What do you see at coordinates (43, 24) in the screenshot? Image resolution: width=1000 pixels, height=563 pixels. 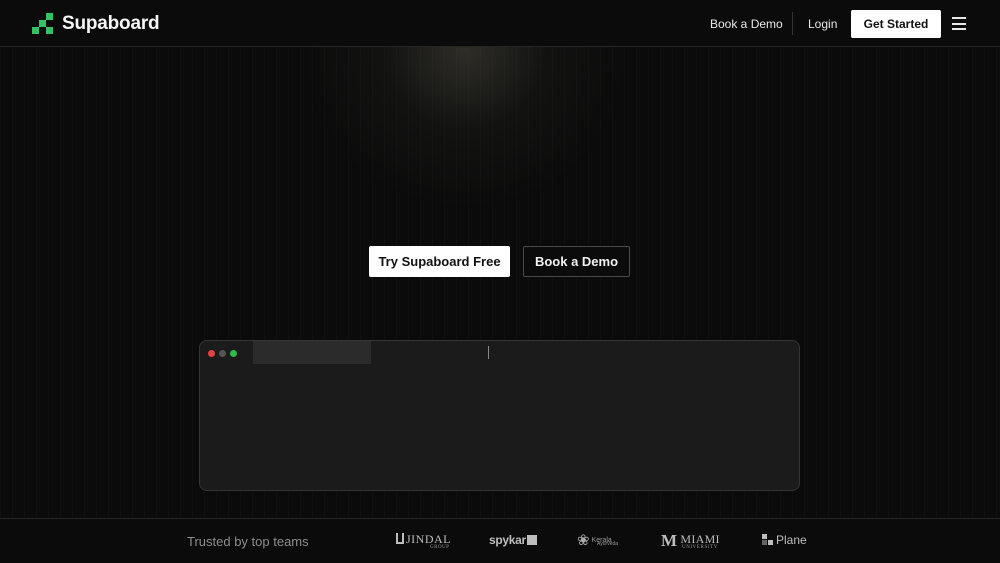 I see `pixel-stairs-icon` at bounding box center [43, 24].